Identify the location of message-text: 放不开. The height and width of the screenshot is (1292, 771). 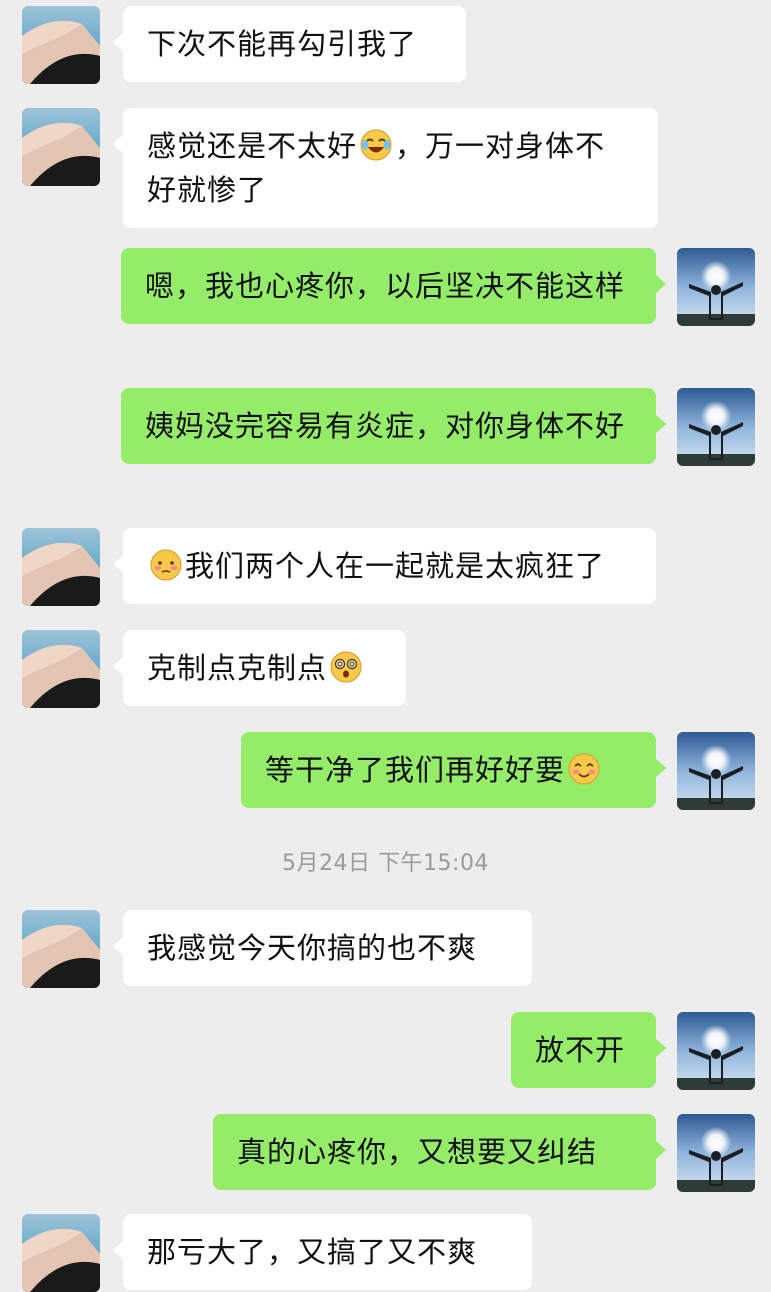
(580, 1050).